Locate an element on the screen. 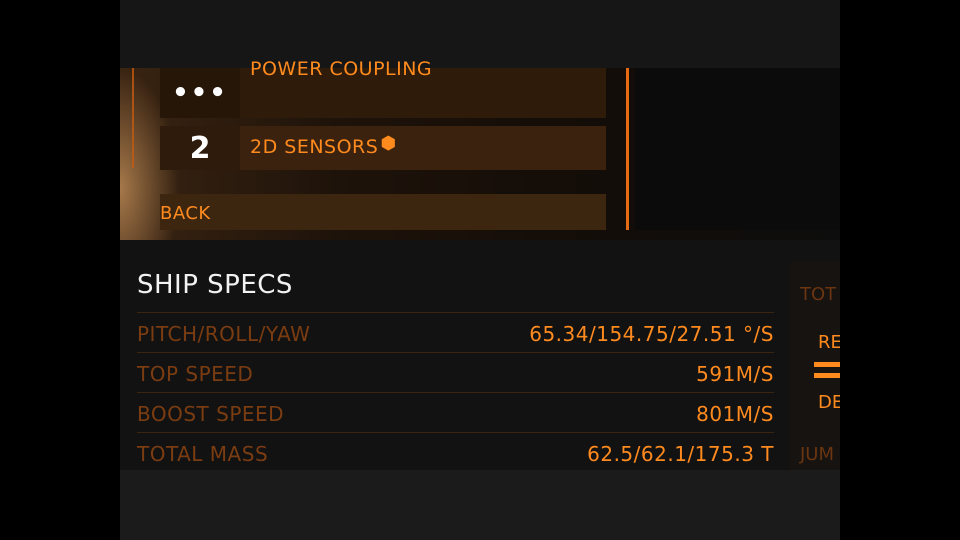 This screenshot has width=960, height=540. side-column: TOT RE DE JUM is located at coordinates (815, 366).